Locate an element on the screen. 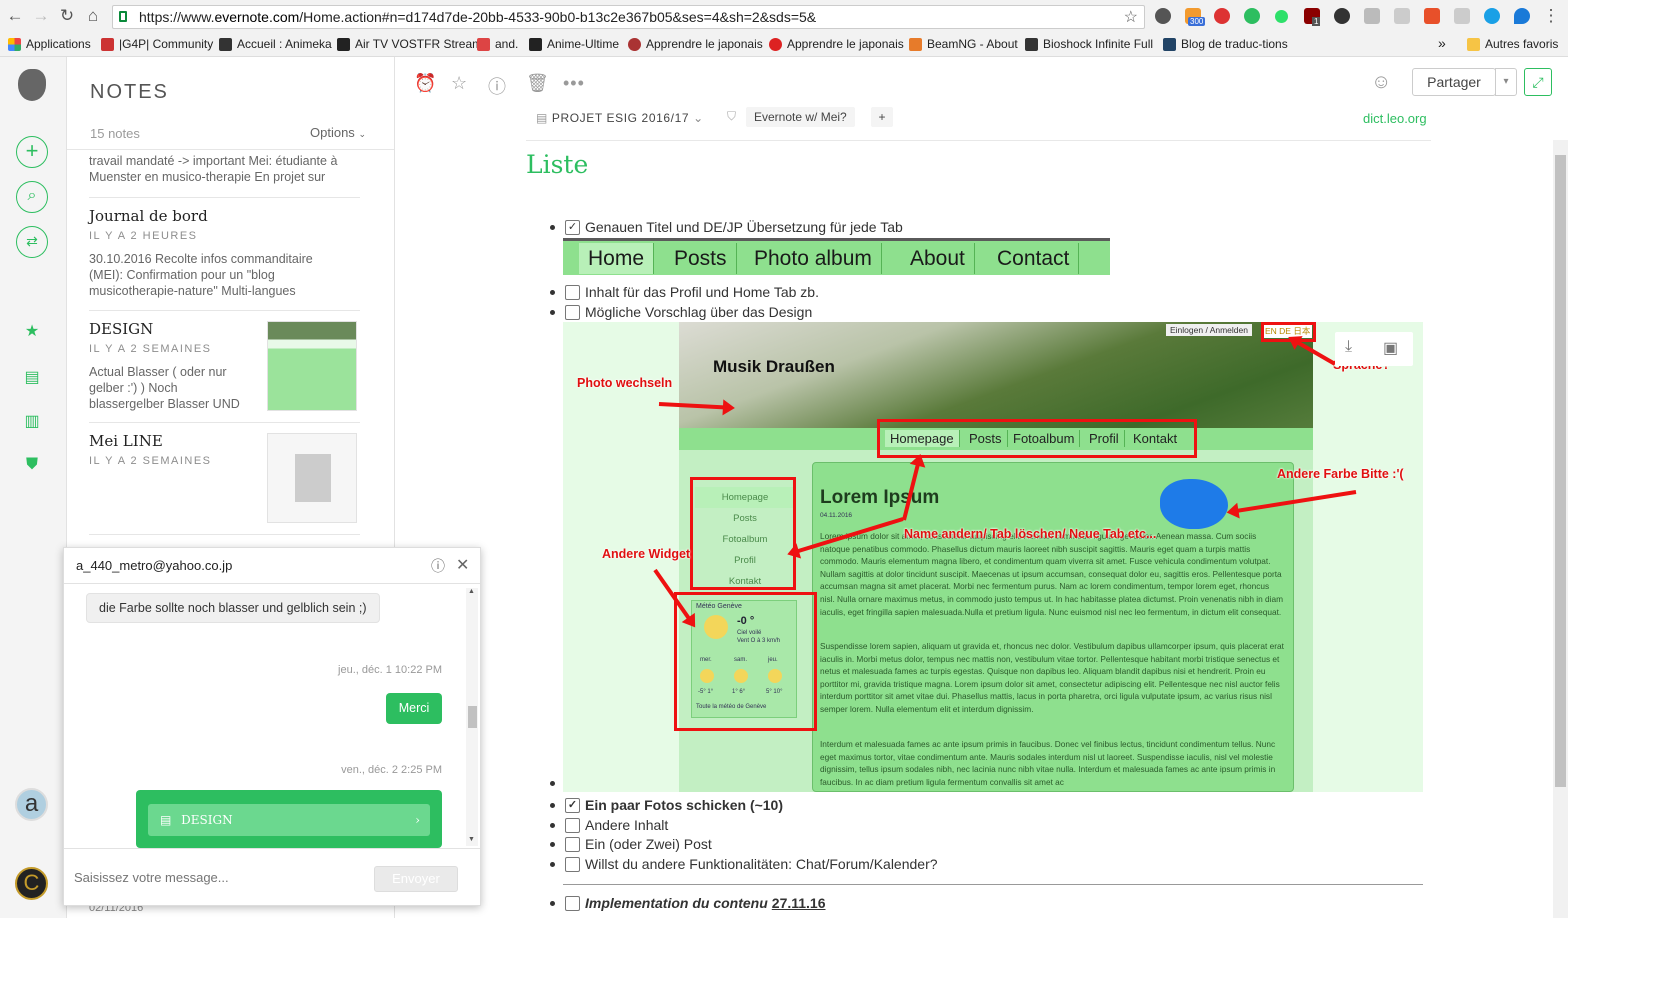  bookmark-label: |G4P| Community is located at coordinates (166, 44).